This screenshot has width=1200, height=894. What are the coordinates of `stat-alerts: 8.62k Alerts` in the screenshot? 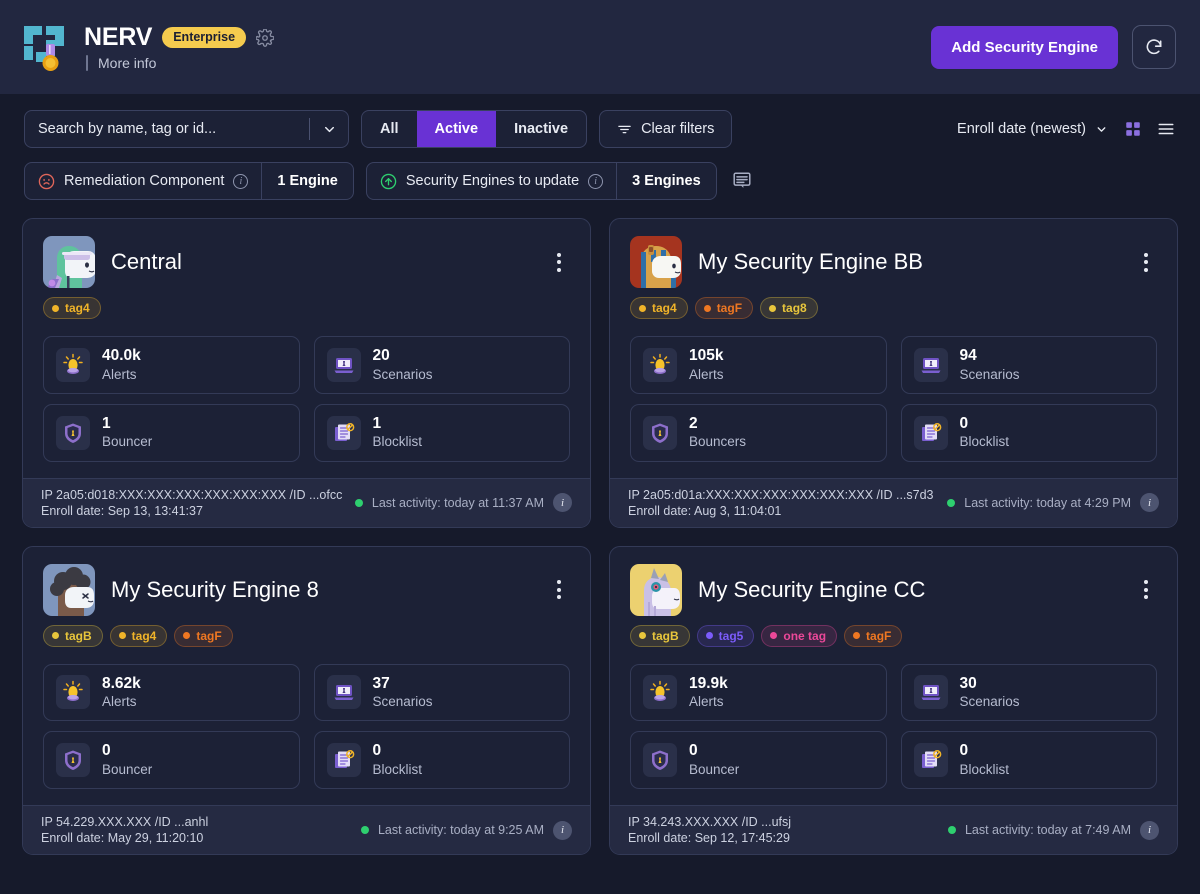 It's located at (171, 692).